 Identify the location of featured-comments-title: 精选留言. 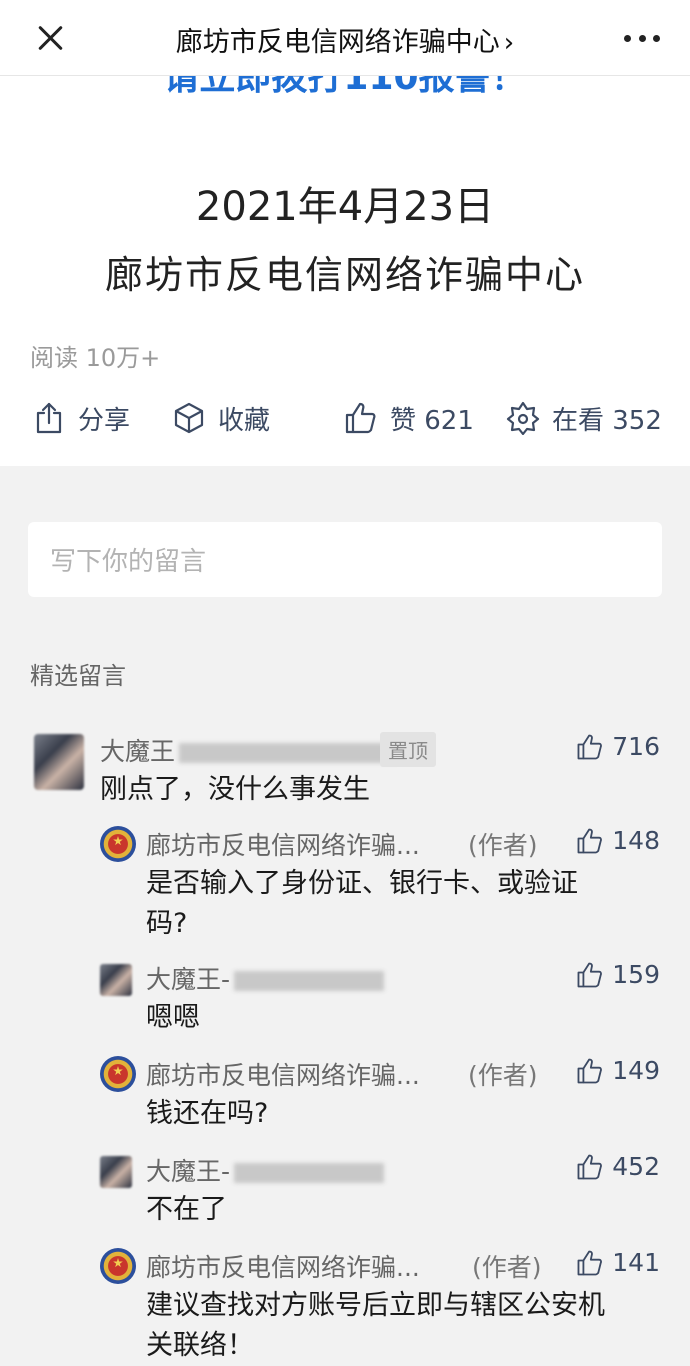
(78, 676).